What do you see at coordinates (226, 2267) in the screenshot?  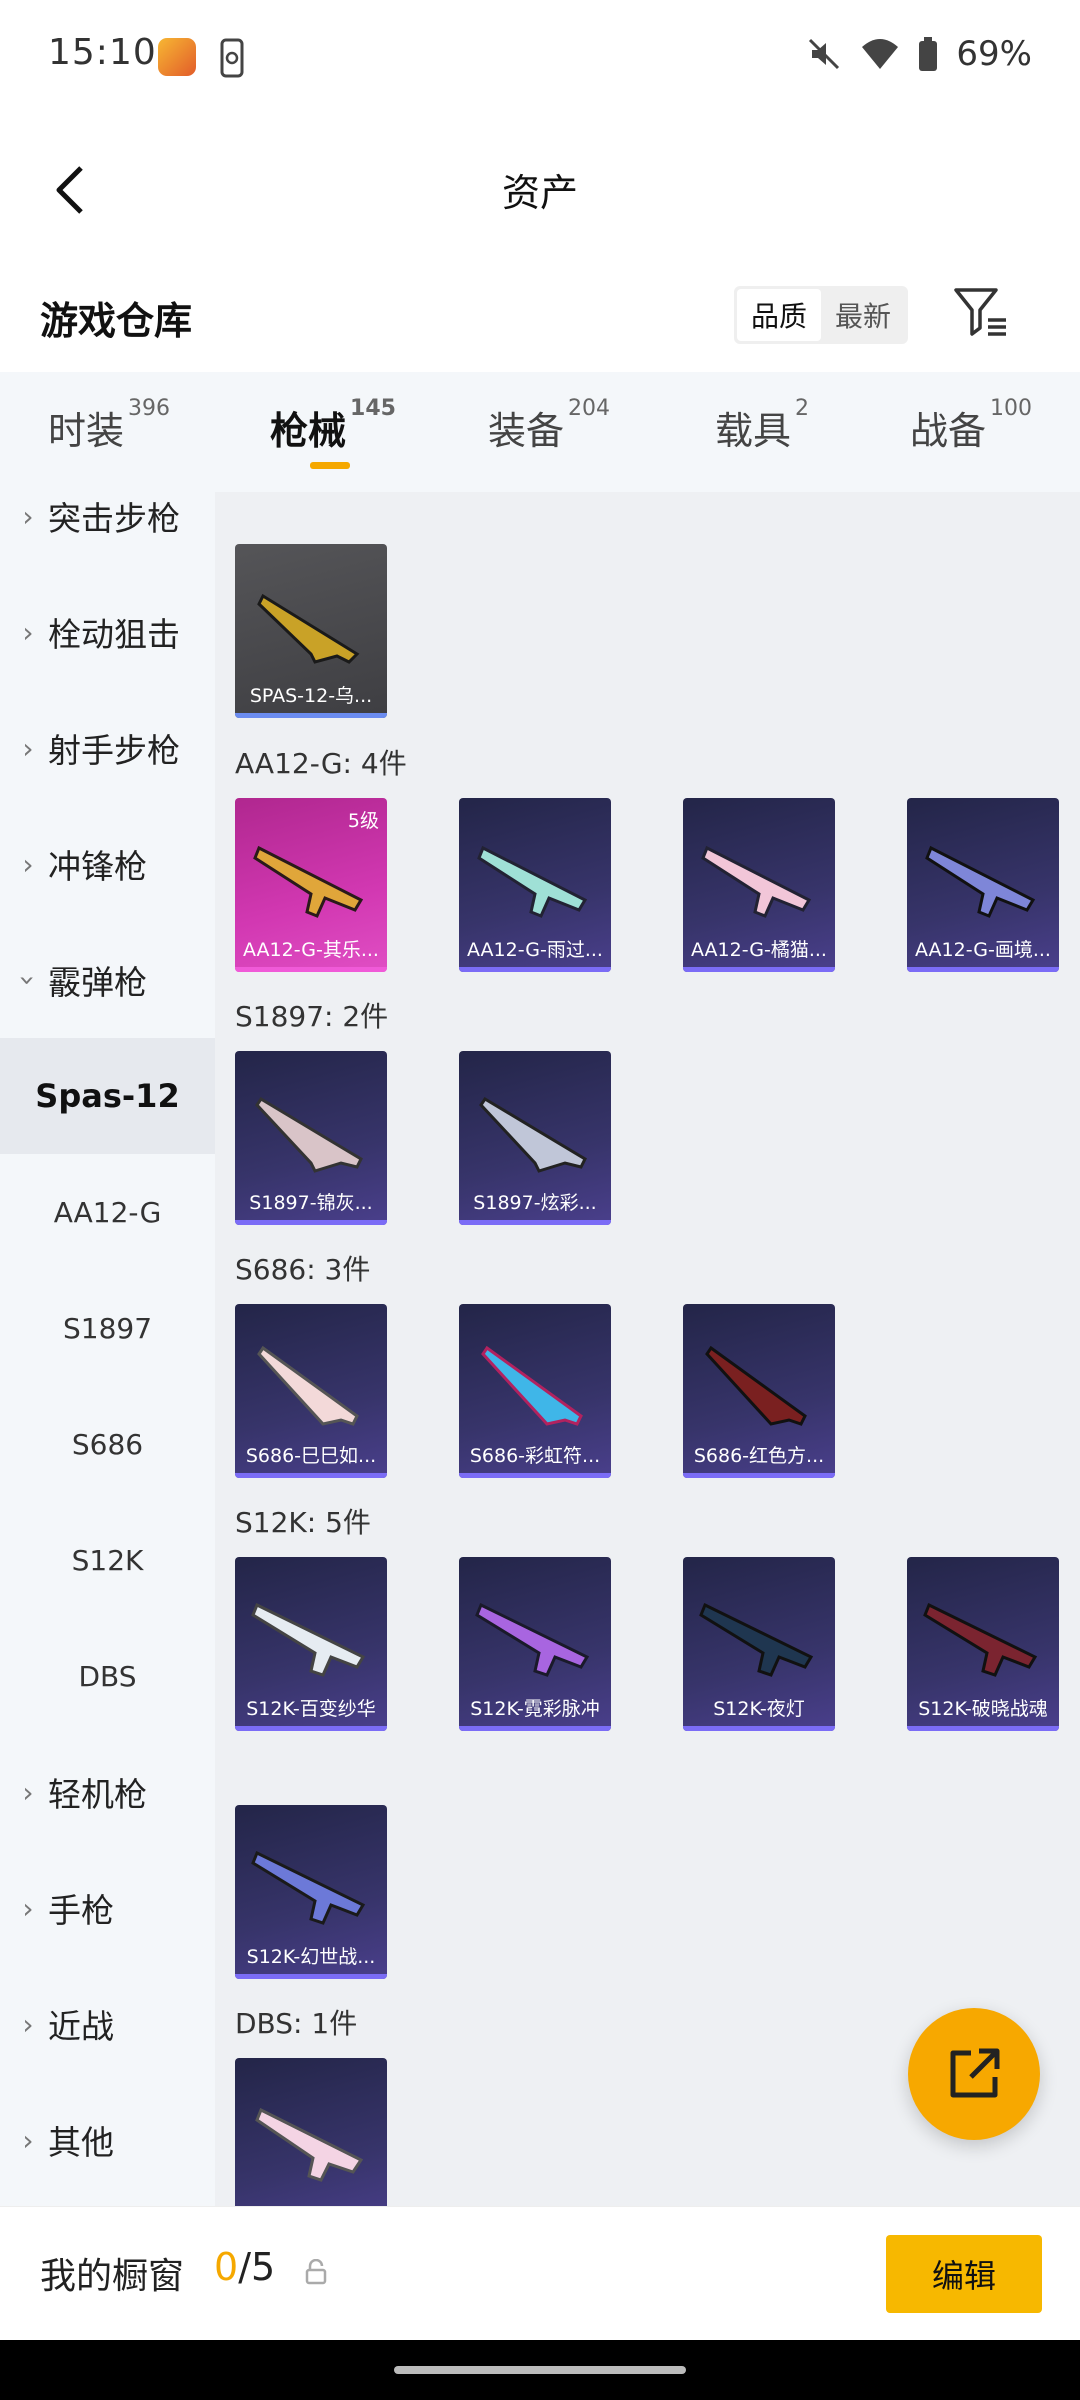 I see `showcase-current: 0` at bounding box center [226, 2267].